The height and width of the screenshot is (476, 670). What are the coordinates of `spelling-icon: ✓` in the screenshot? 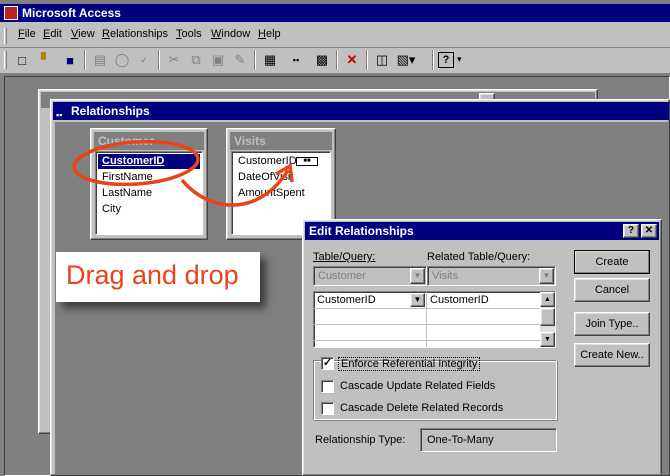 It's located at (144, 60).